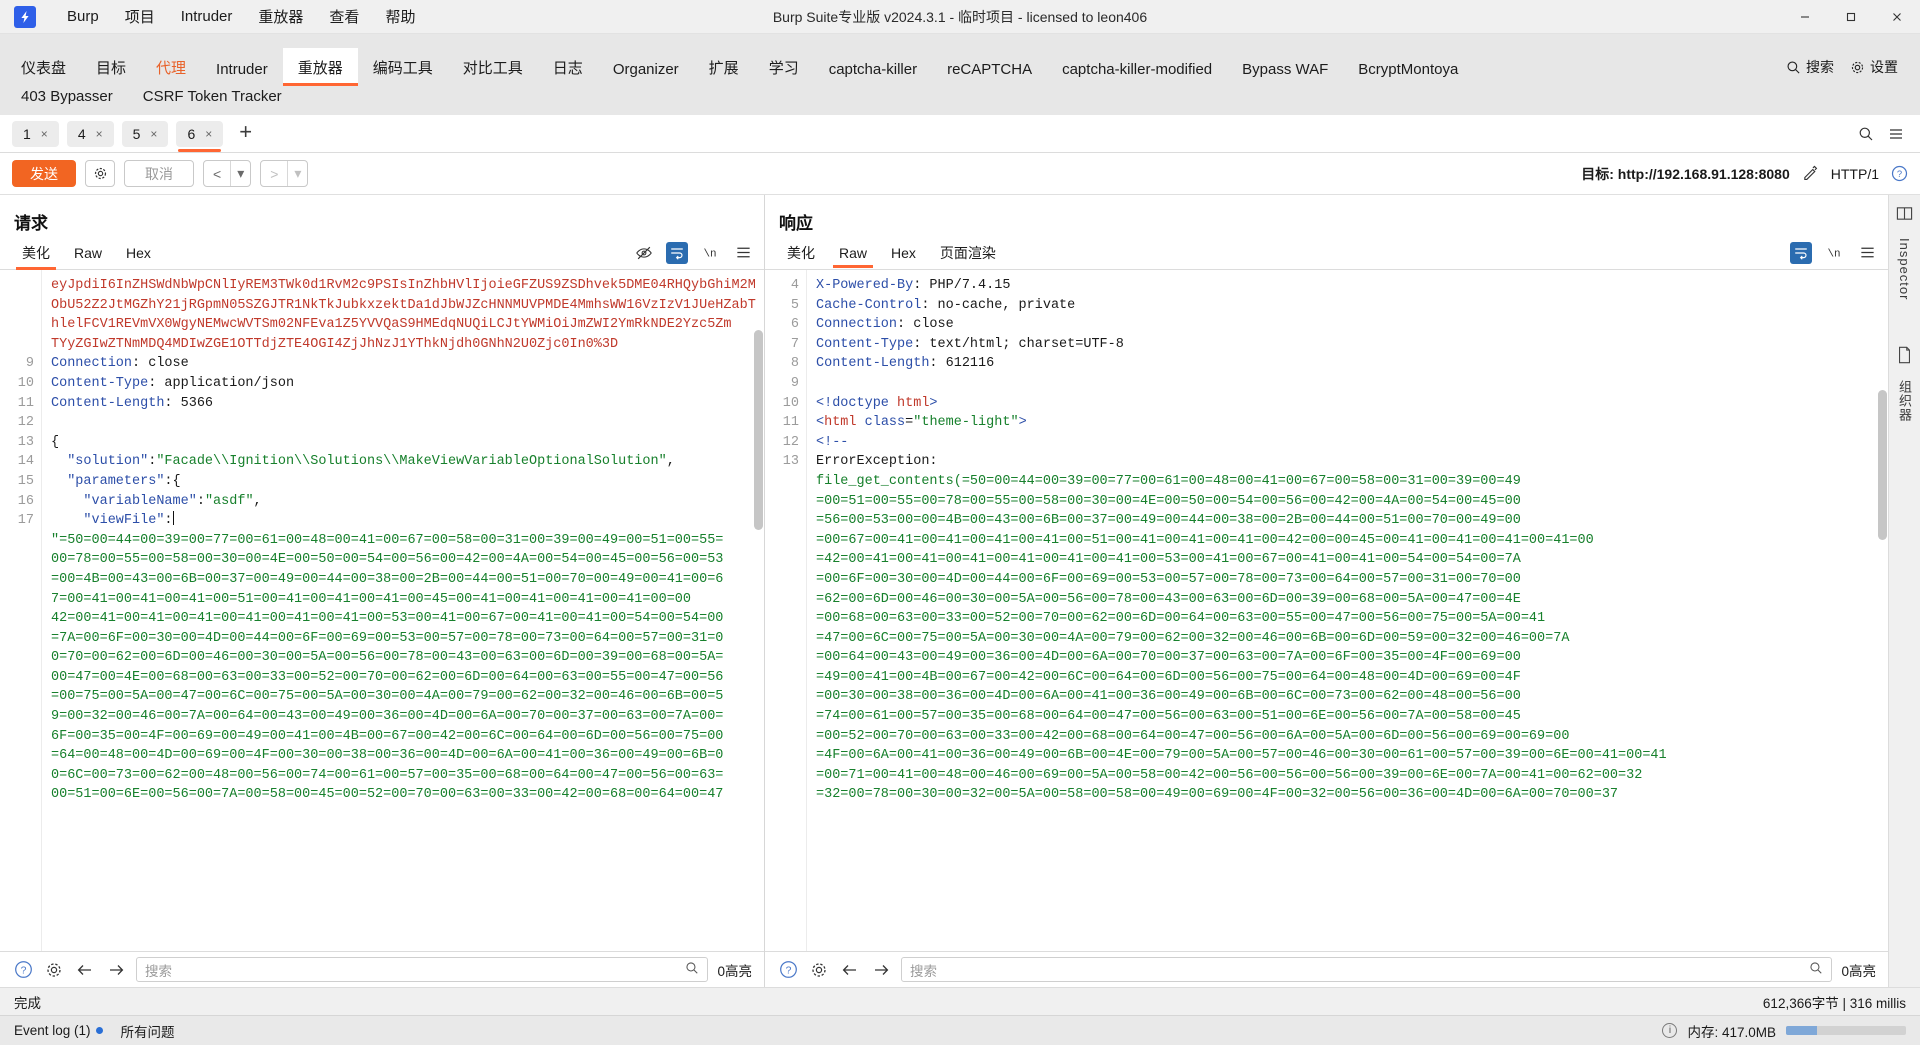 The image size is (1920, 1045). I want to click on history-forward-group: > ▾, so click(284, 173).